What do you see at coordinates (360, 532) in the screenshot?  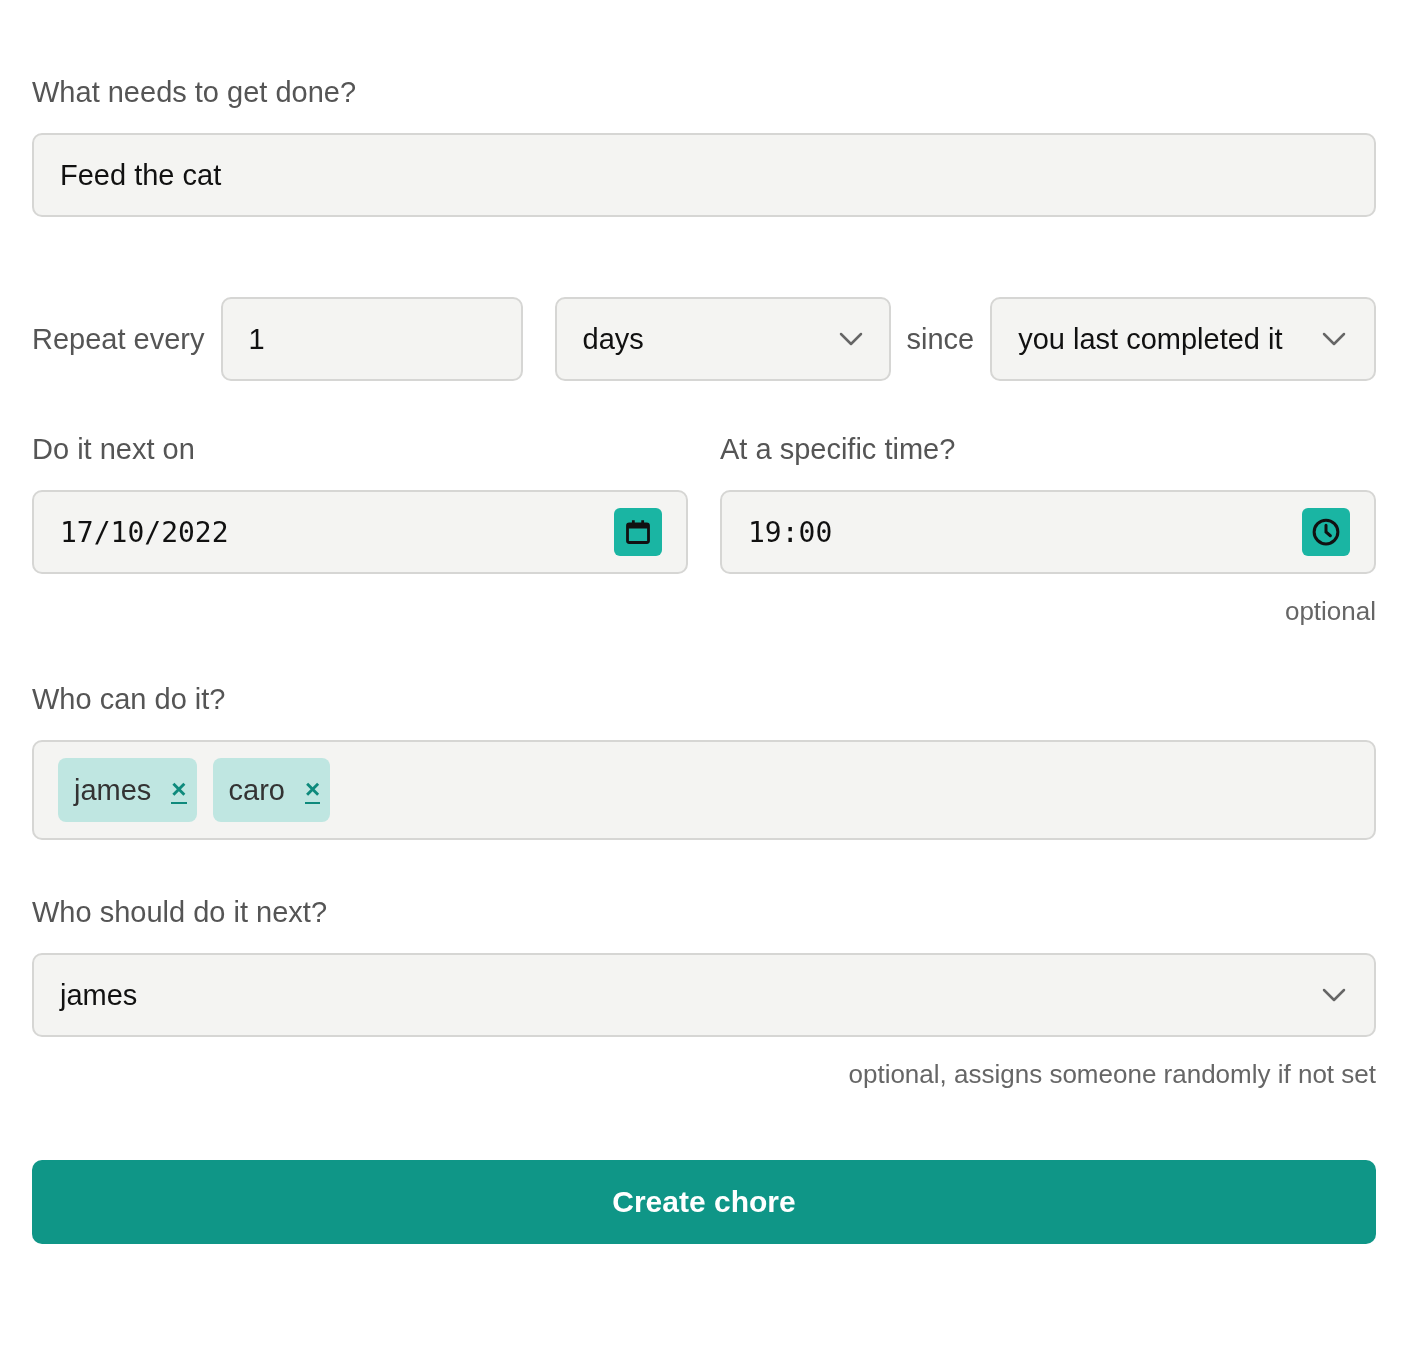 I see `date-input-field: 17/10/2022` at bounding box center [360, 532].